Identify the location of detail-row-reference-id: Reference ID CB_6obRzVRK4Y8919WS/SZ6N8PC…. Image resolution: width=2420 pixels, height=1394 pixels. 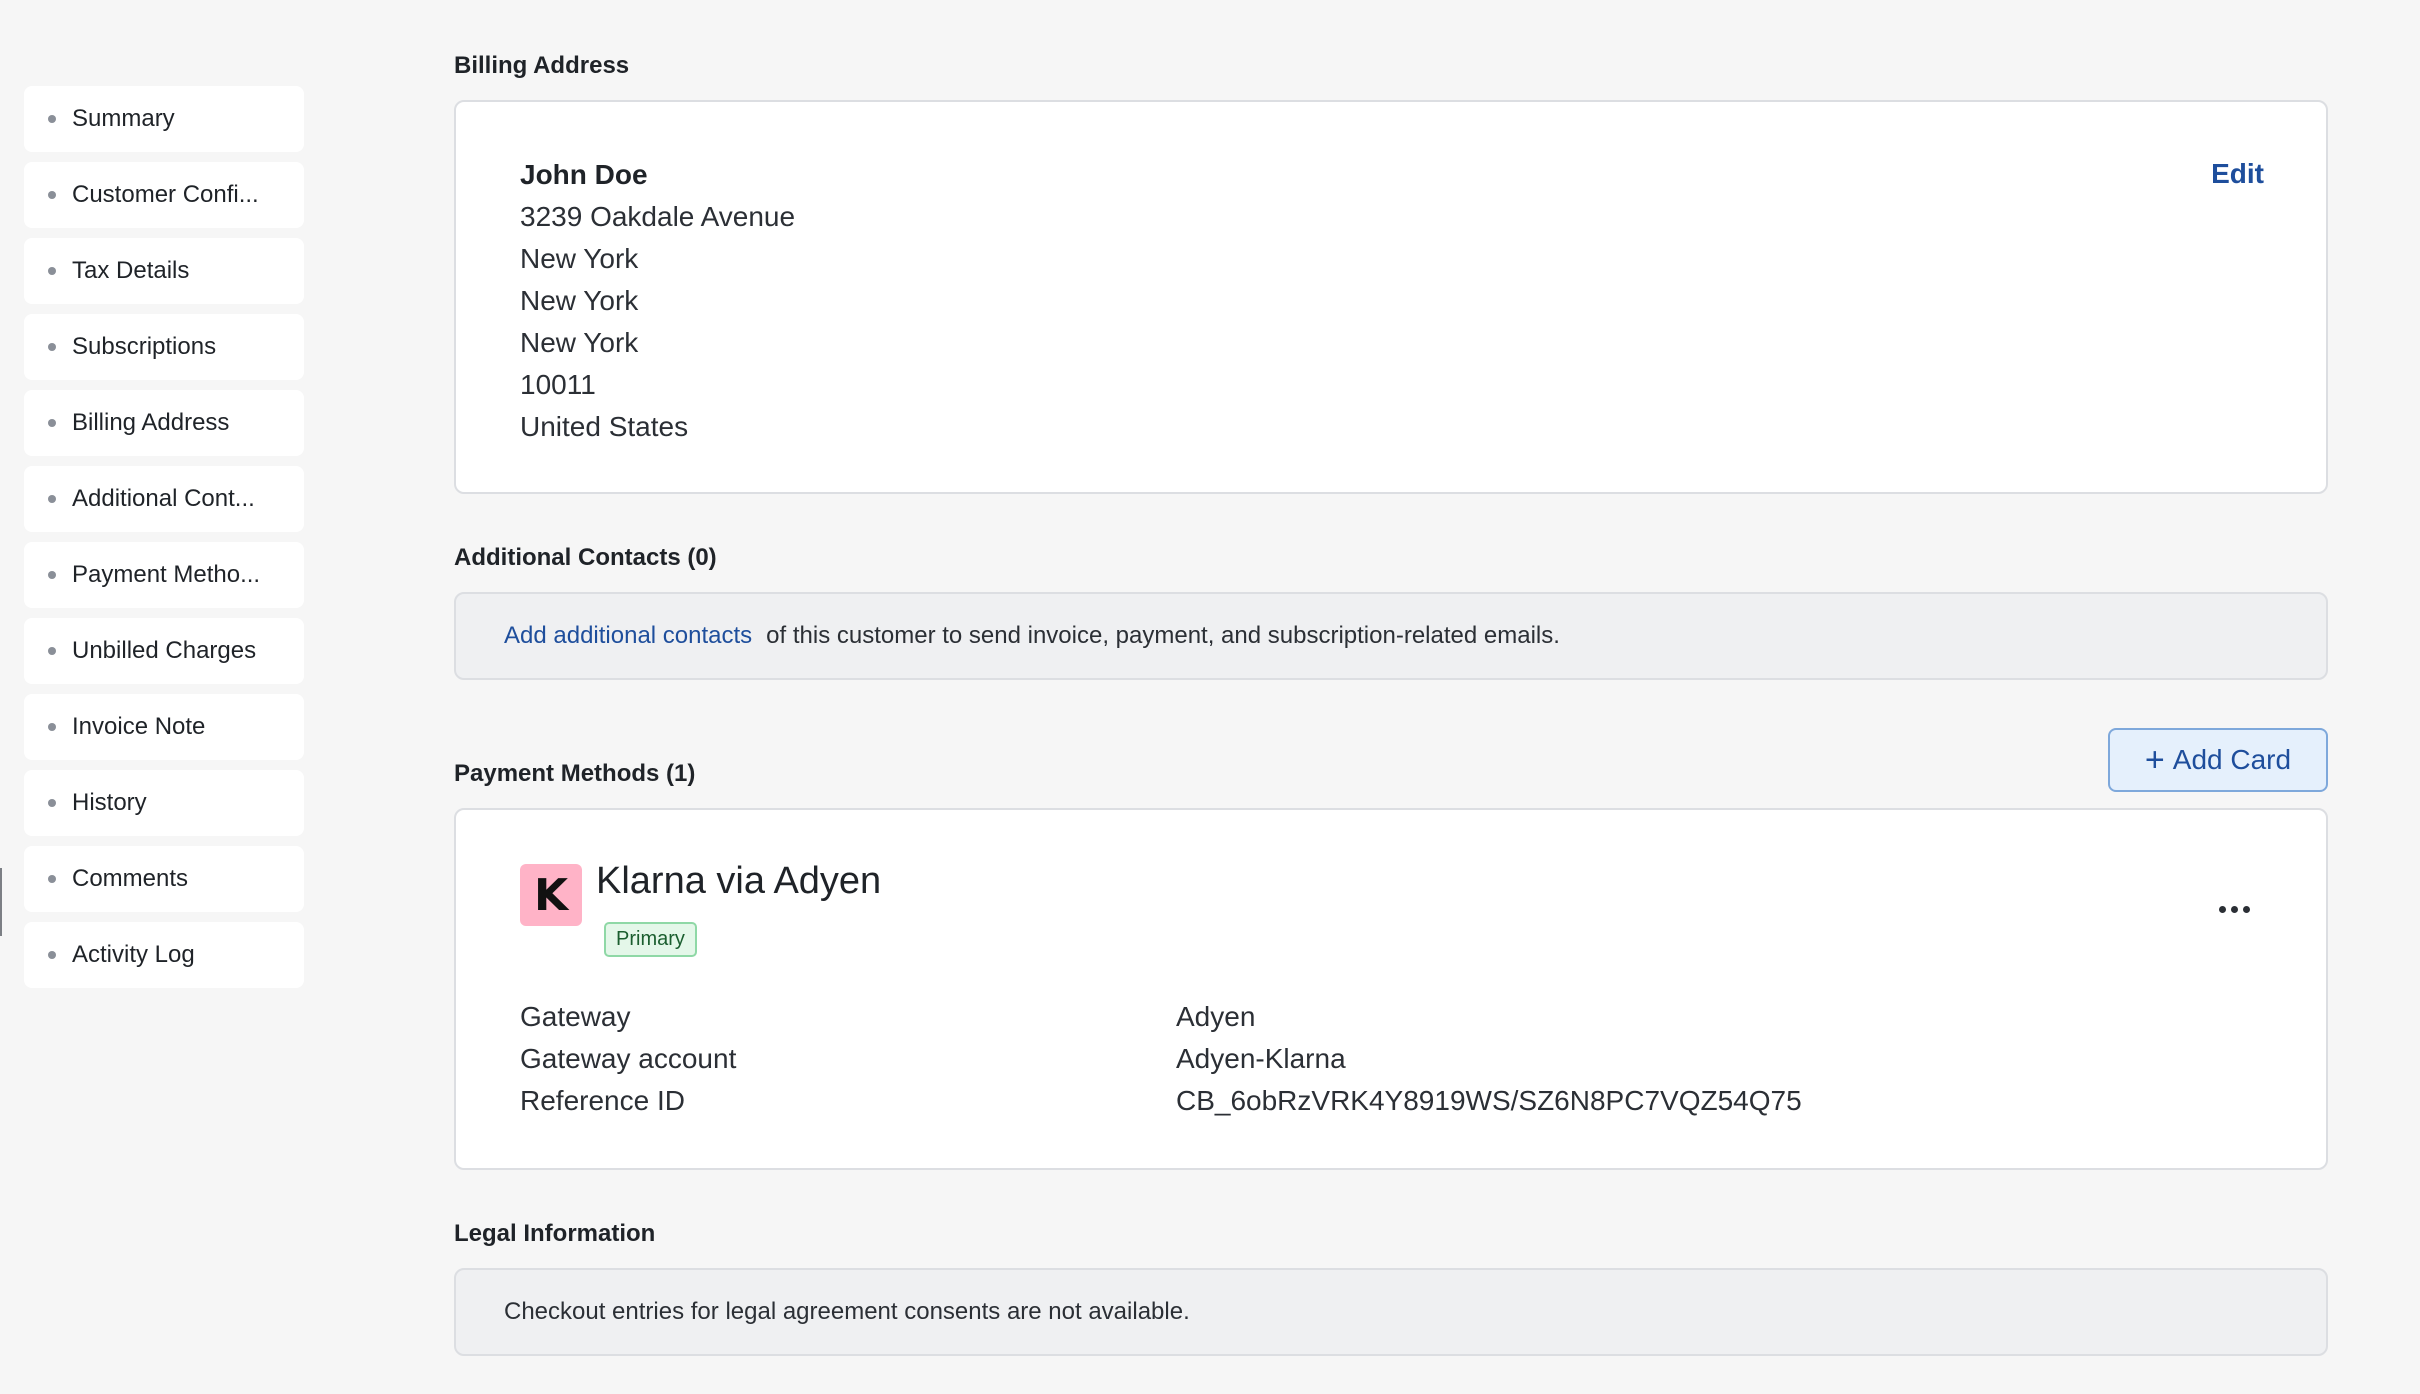
(1161, 1101).